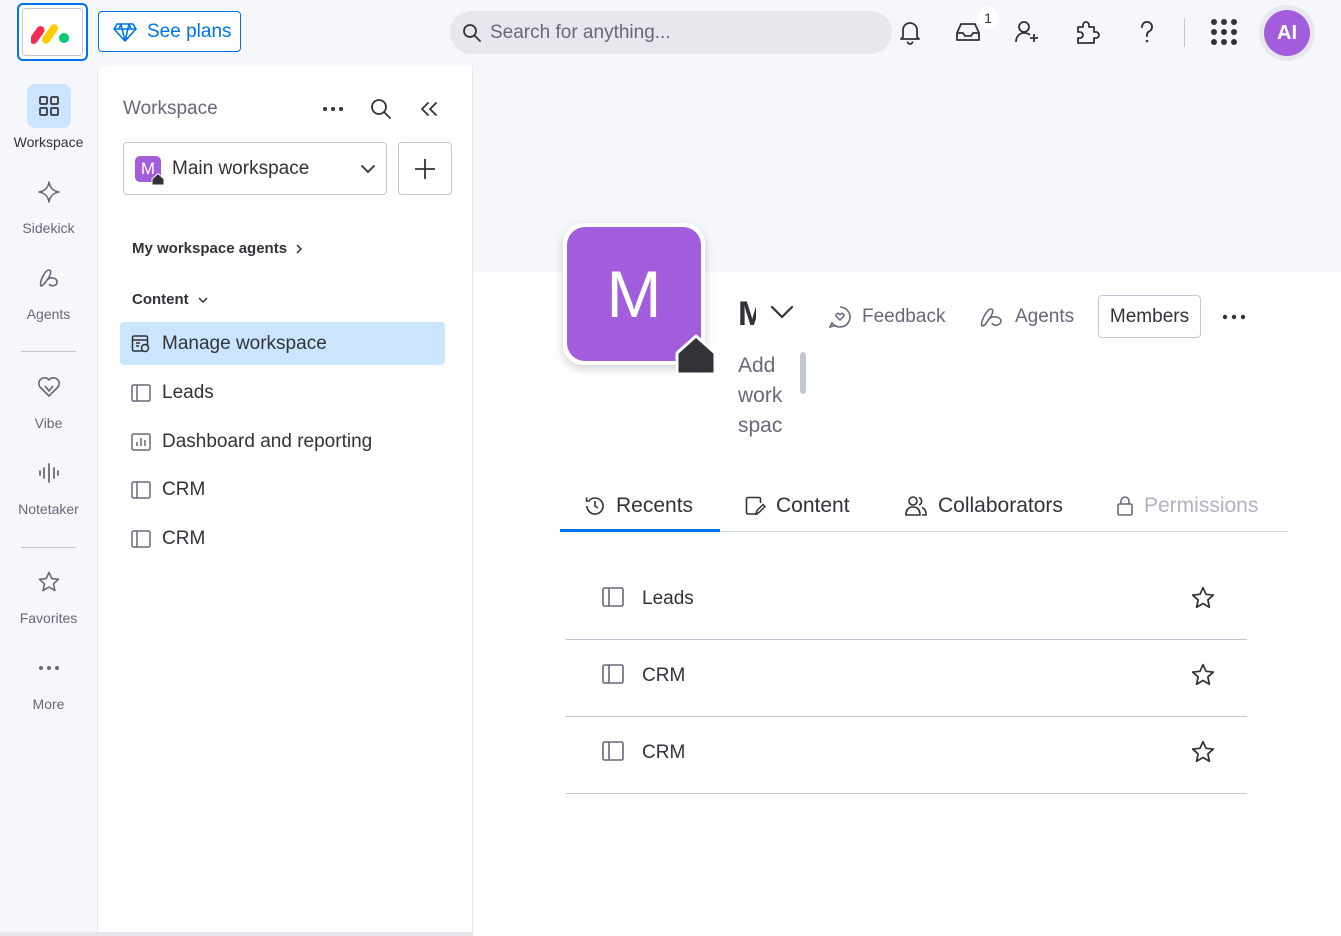  I want to click on tab-recents: Recents, so click(638, 506).